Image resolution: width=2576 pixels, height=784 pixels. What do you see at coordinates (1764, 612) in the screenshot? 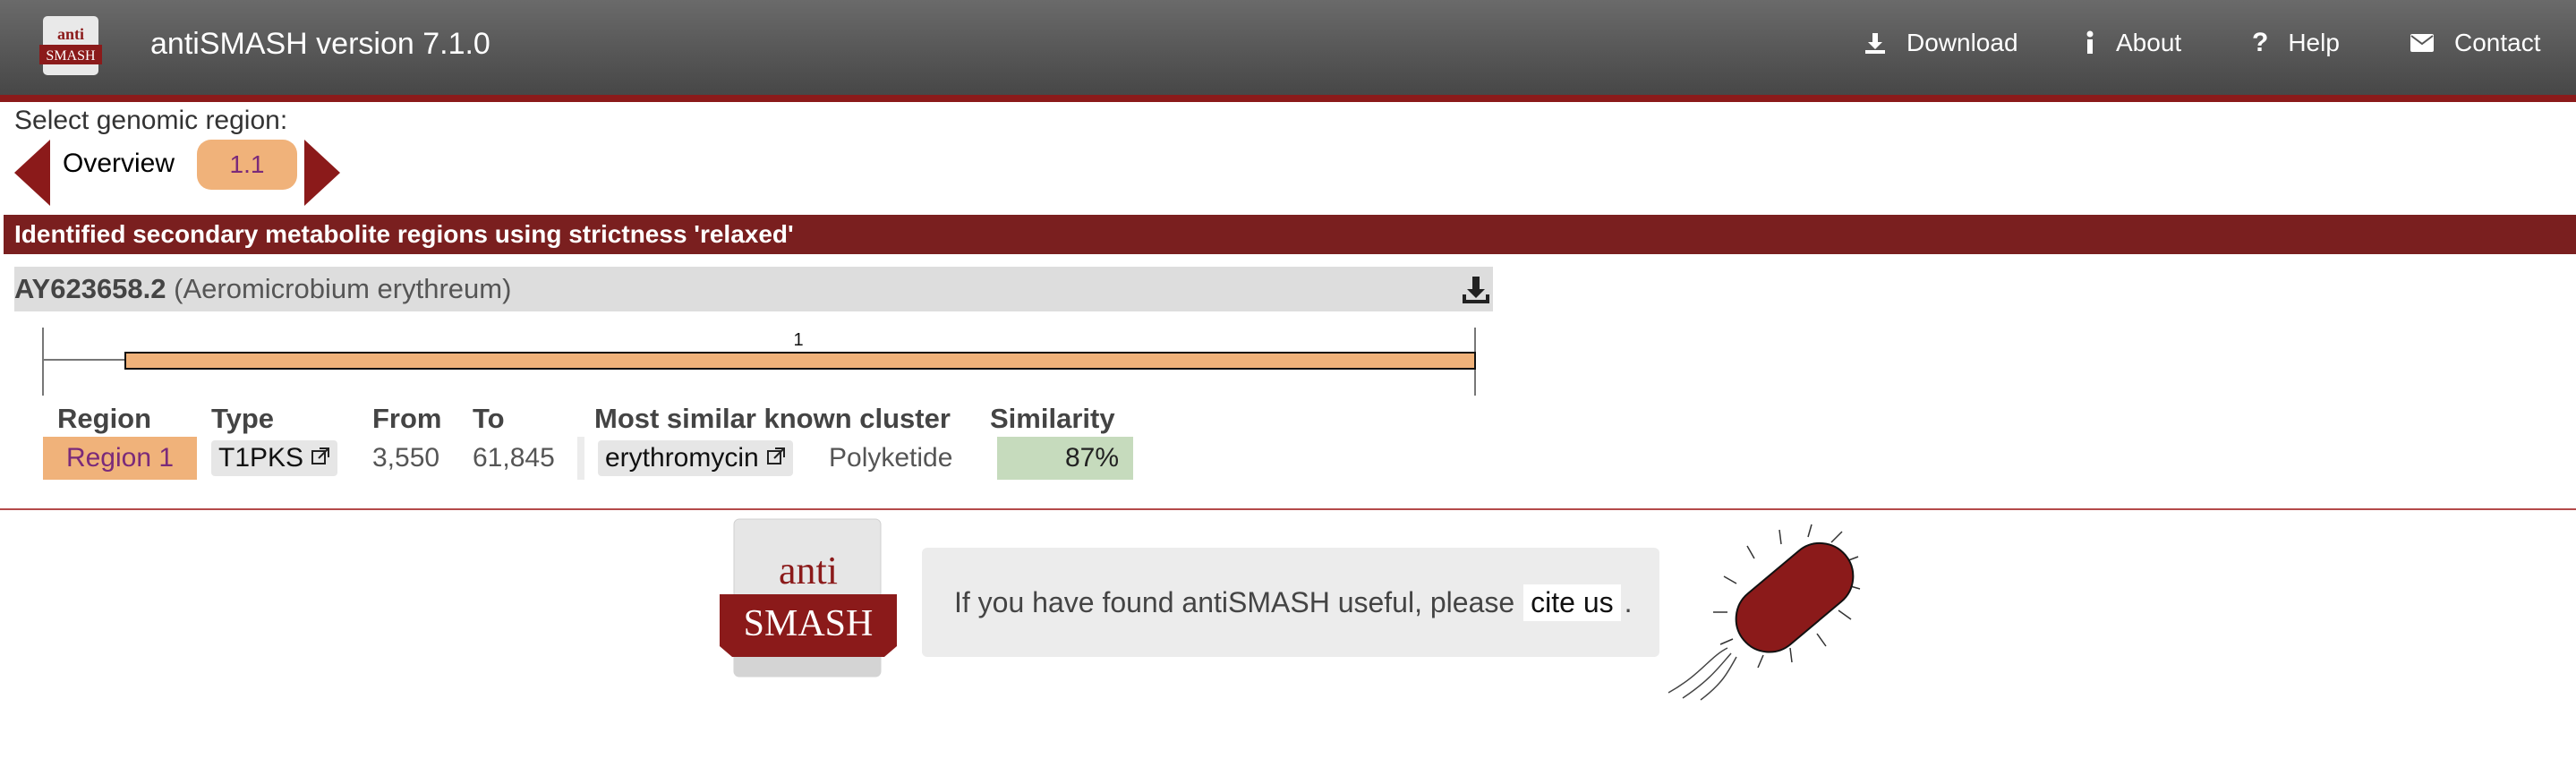
I see `bacterium-icon` at bounding box center [1764, 612].